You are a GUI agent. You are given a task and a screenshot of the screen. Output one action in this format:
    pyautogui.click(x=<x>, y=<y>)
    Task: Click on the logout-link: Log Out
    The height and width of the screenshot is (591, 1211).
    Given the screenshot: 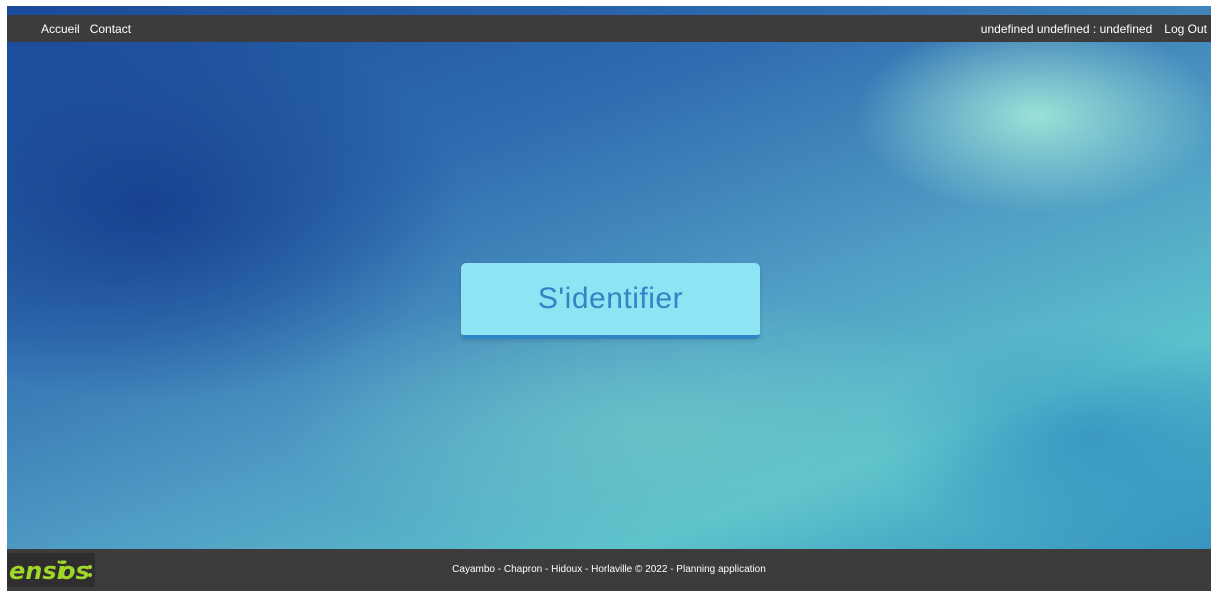 What is the action you would take?
    pyautogui.click(x=1185, y=29)
    